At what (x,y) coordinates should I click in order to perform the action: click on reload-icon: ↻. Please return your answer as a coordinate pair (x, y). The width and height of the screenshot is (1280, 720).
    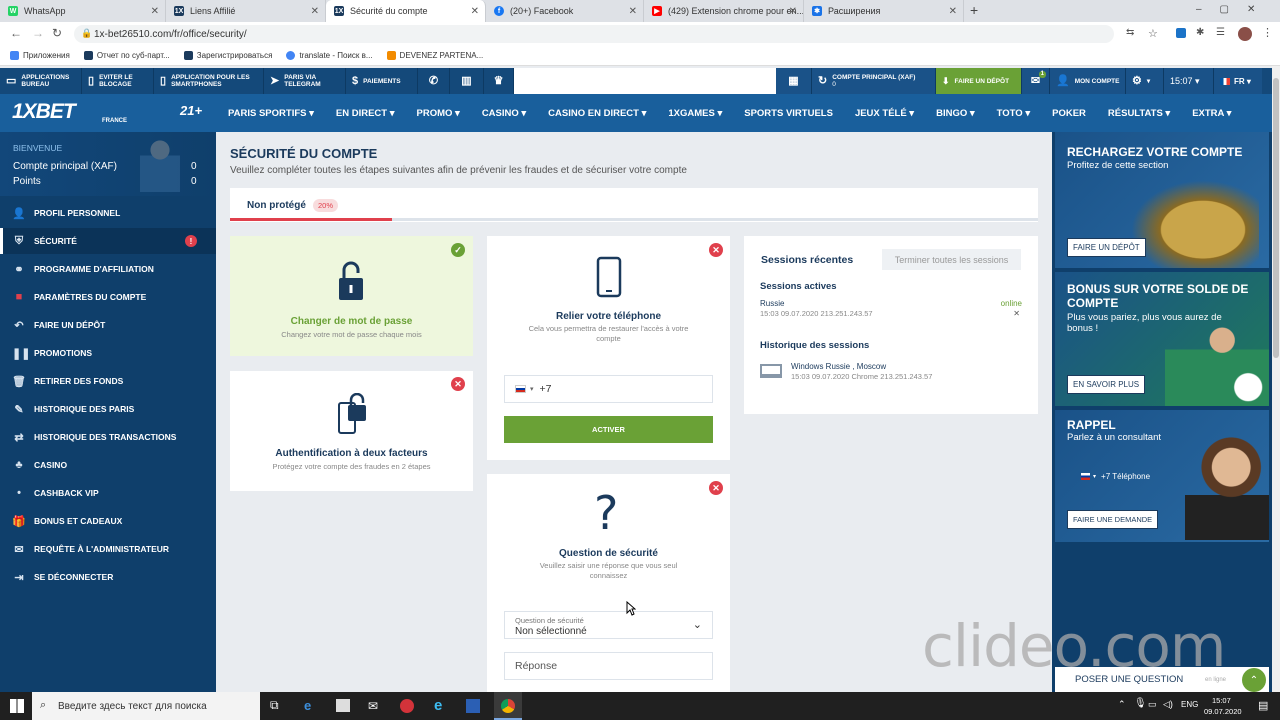
    Looking at the image, I should click on (57, 33).